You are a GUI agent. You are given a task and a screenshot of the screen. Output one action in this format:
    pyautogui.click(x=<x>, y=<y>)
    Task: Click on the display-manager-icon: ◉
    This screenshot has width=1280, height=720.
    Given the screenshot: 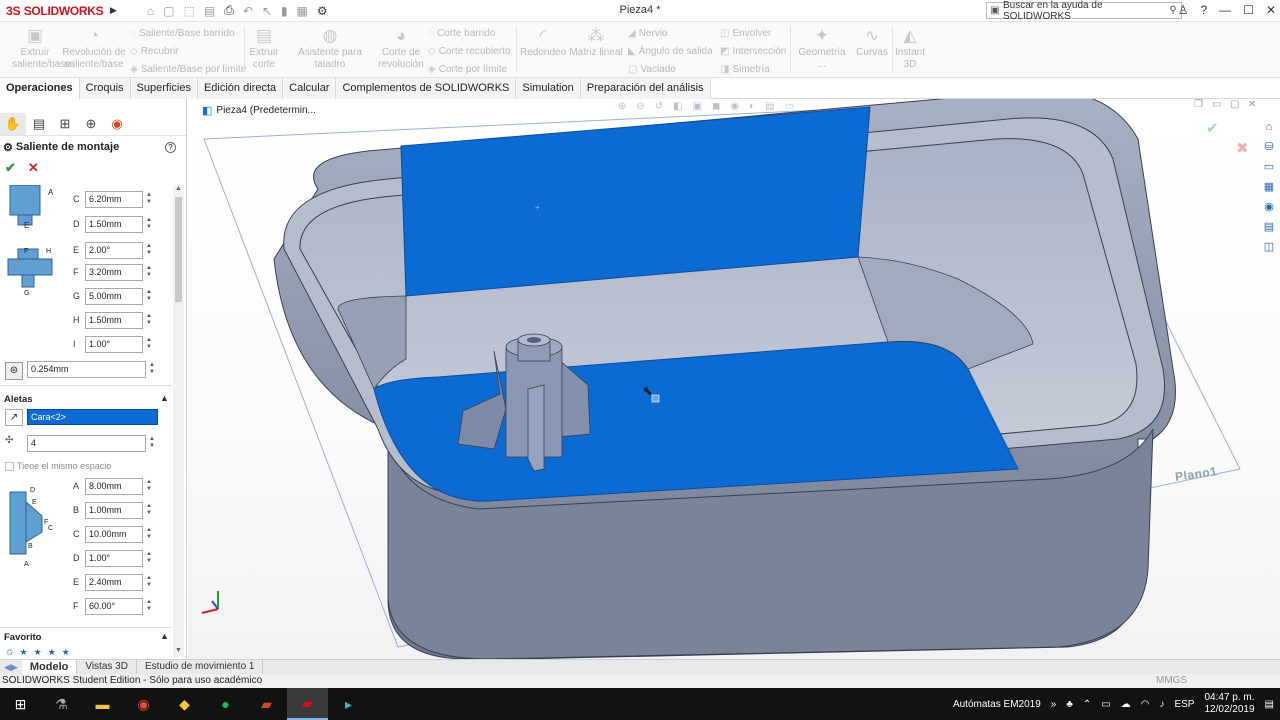 What is the action you would take?
    pyautogui.click(x=117, y=124)
    